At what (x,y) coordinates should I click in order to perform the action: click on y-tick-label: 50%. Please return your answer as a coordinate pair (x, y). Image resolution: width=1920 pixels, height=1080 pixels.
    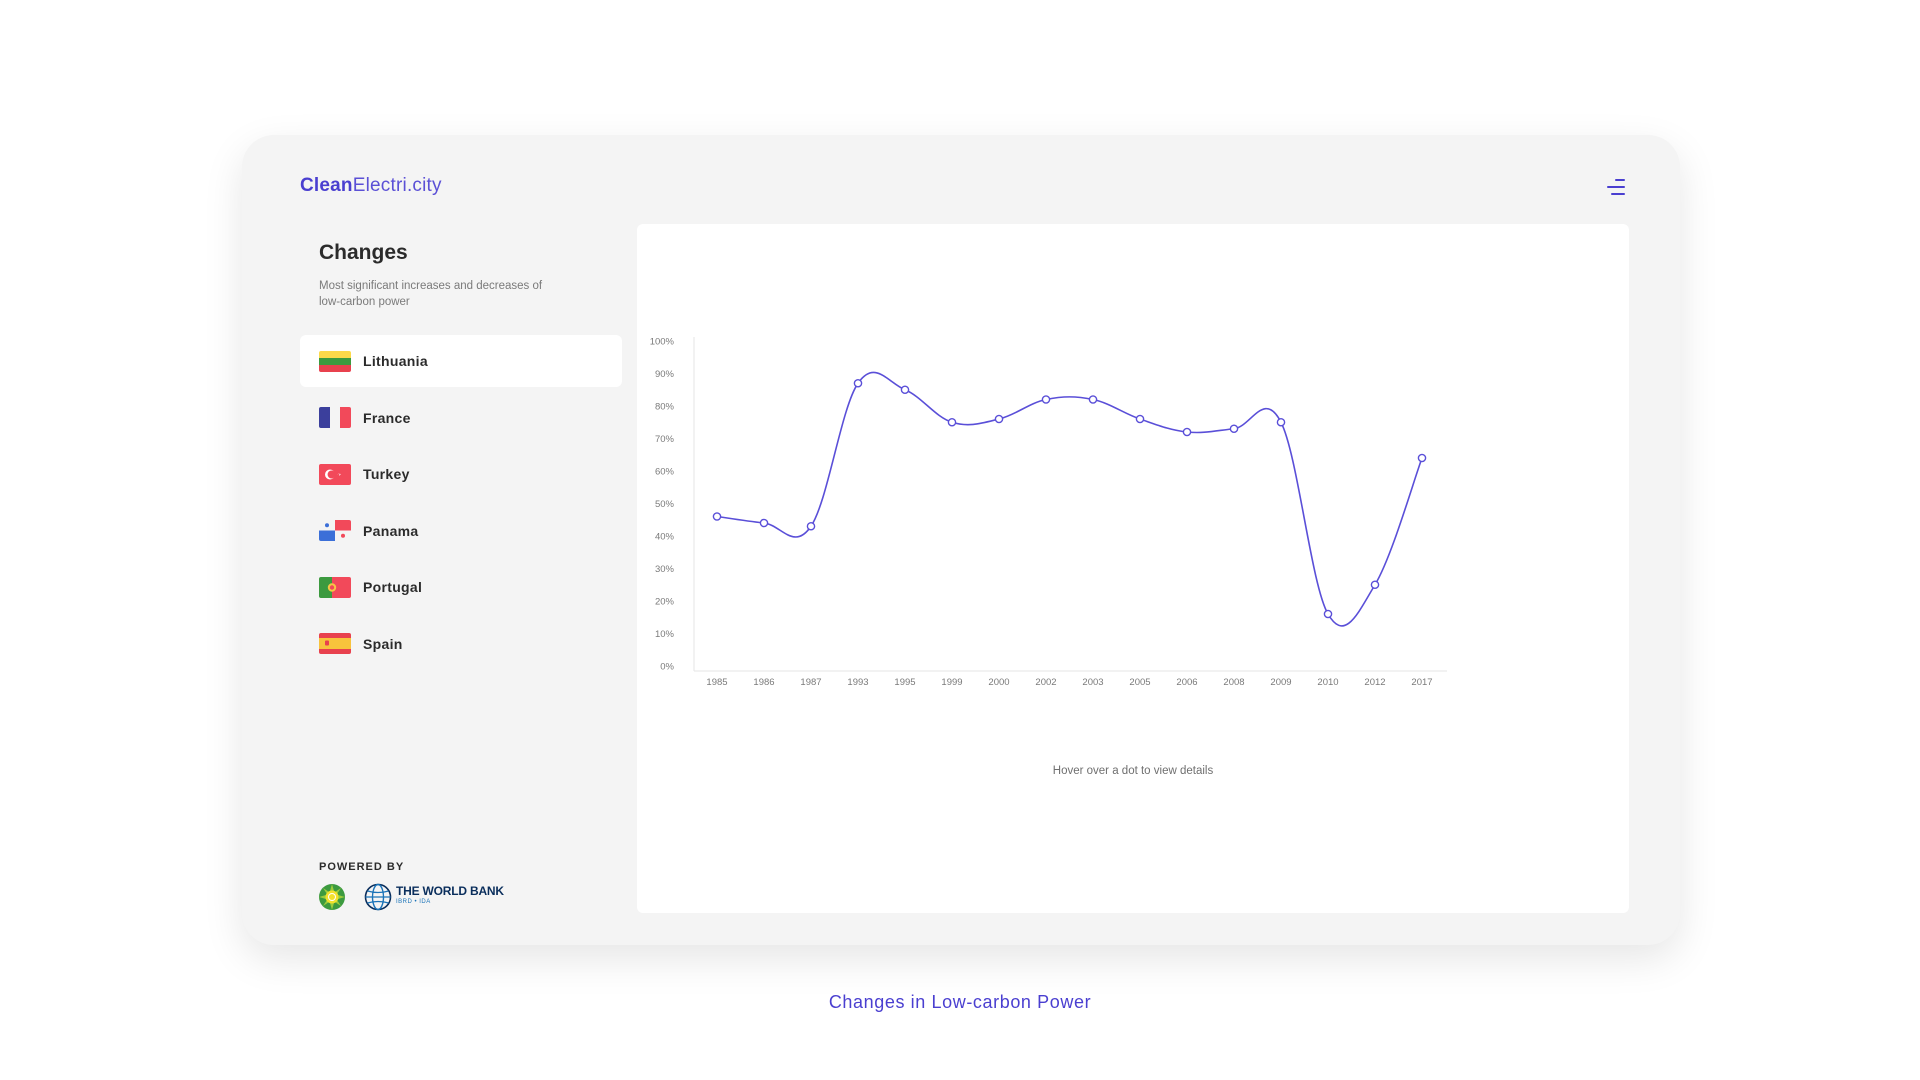
    Looking at the image, I should click on (665, 504).